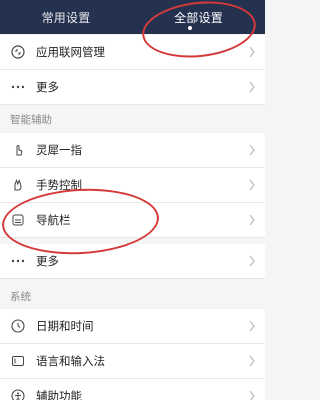 The image size is (320, 400). Describe the element at coordinates (132, 296) in the screenshot. I see `section-title-system: 系统` at that location.